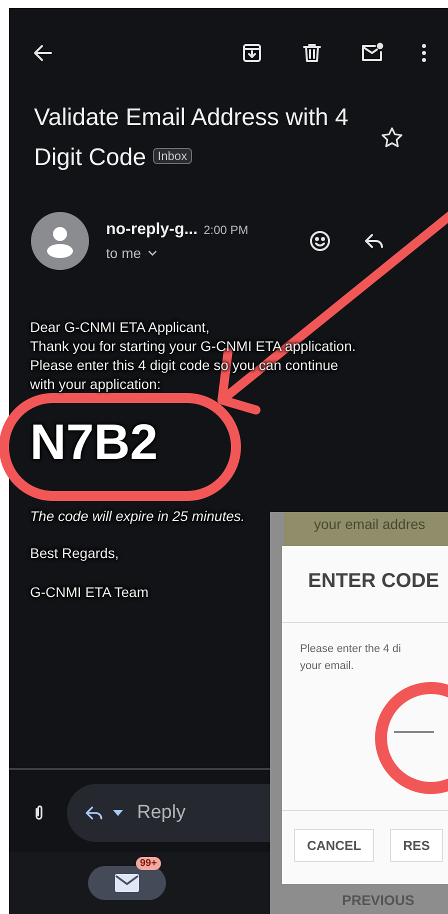 The image size is (448, 914). What do you see at coordinates (334, 845) in the screenshot?
I see `dialog-button: CANCEL` at bounding box center [334, 845].